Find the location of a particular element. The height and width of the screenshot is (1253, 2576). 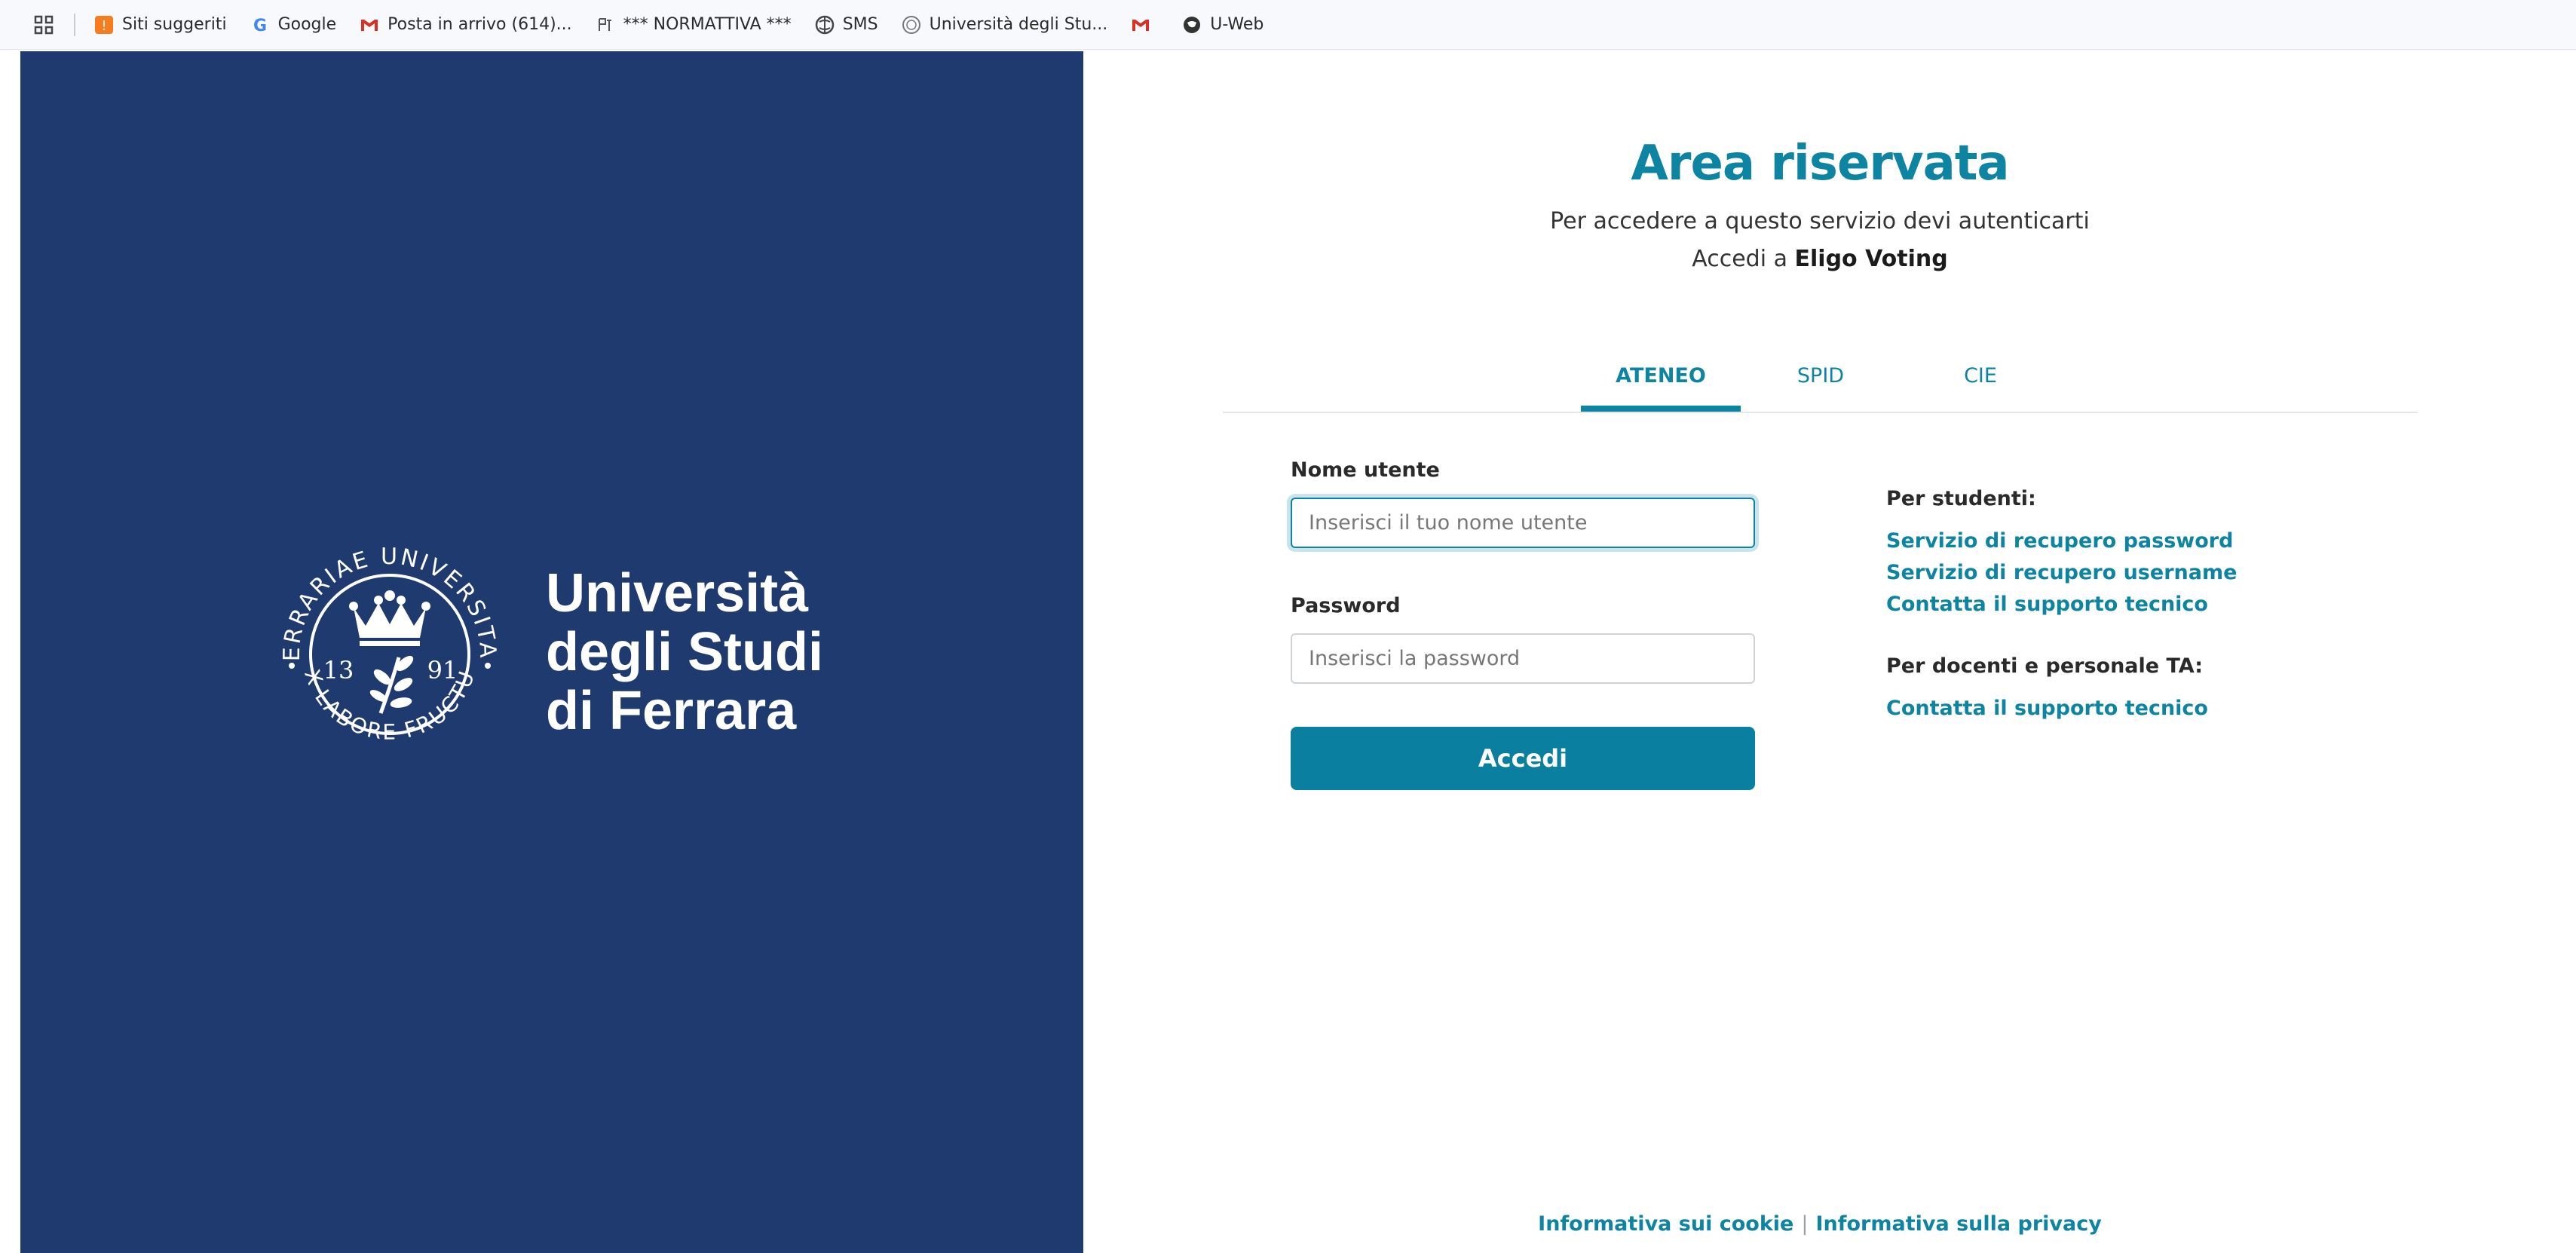

bookmark-siti-suggeriti: ! Siti suggeriti is located at coordinates (160, 24).